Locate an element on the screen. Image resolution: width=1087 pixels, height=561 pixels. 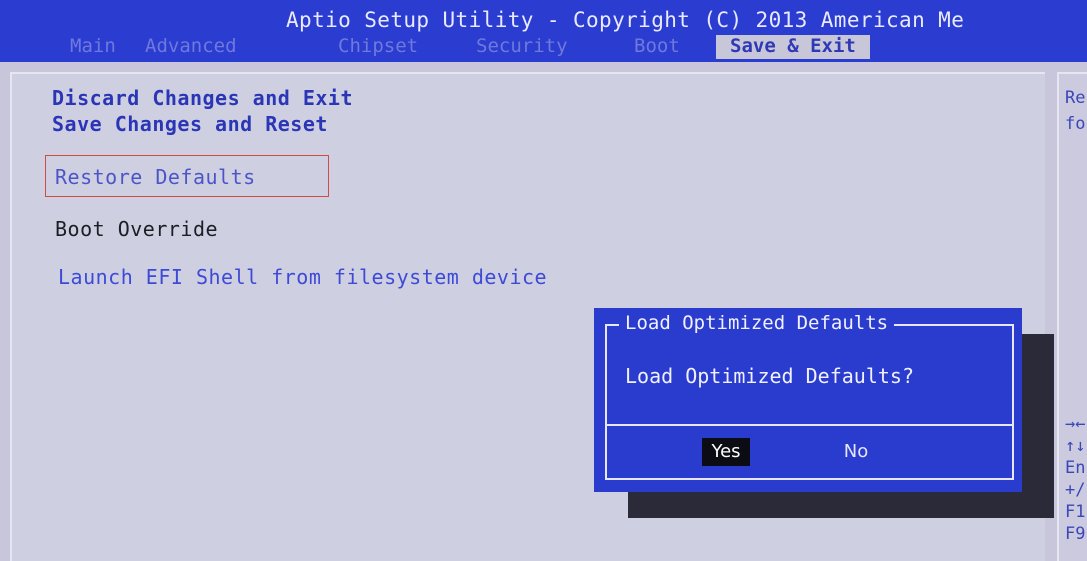
menu-item-restore-defaults: Restore Defaults is located at coordinates (155, 177).